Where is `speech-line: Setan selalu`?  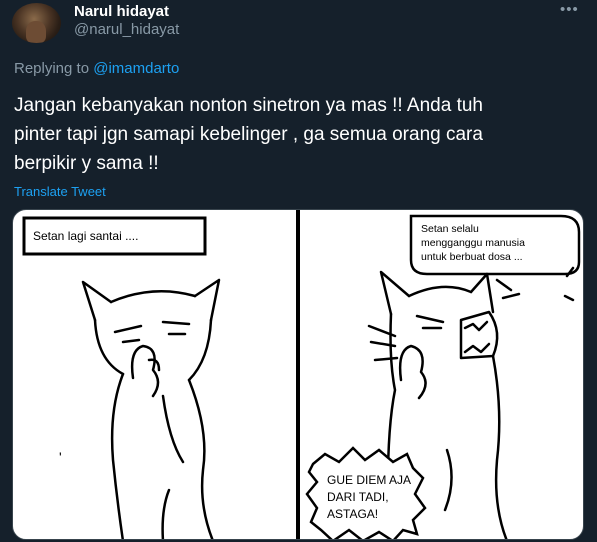
speech-line: Setan selalu is located at coordinates (450, 229).